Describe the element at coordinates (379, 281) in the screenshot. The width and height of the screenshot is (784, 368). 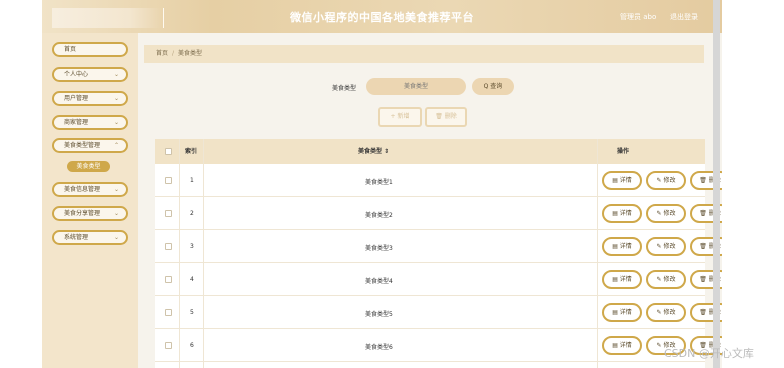
I see `row-food-type: 美食类型4` at that location.